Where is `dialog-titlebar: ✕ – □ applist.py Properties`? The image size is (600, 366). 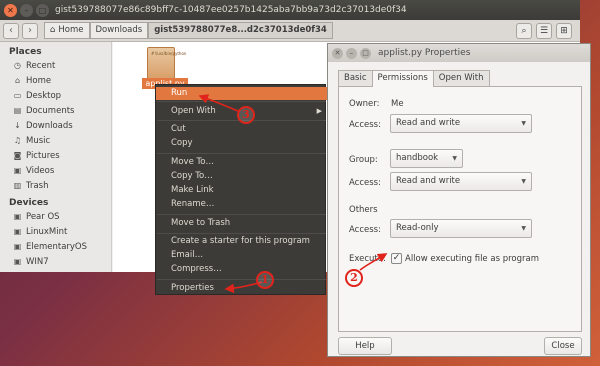
dialog-titlebar: ✕ – □ applist.py Properties is located at coordinates (459, 53).